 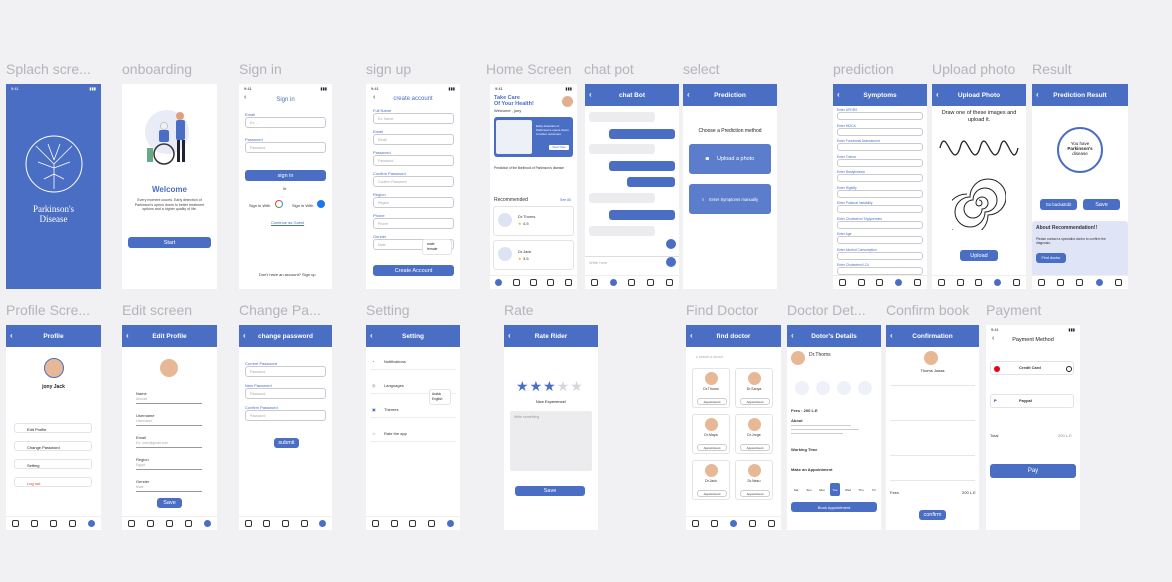 I want to click on field-input: Password, so click(x=413, y=160).